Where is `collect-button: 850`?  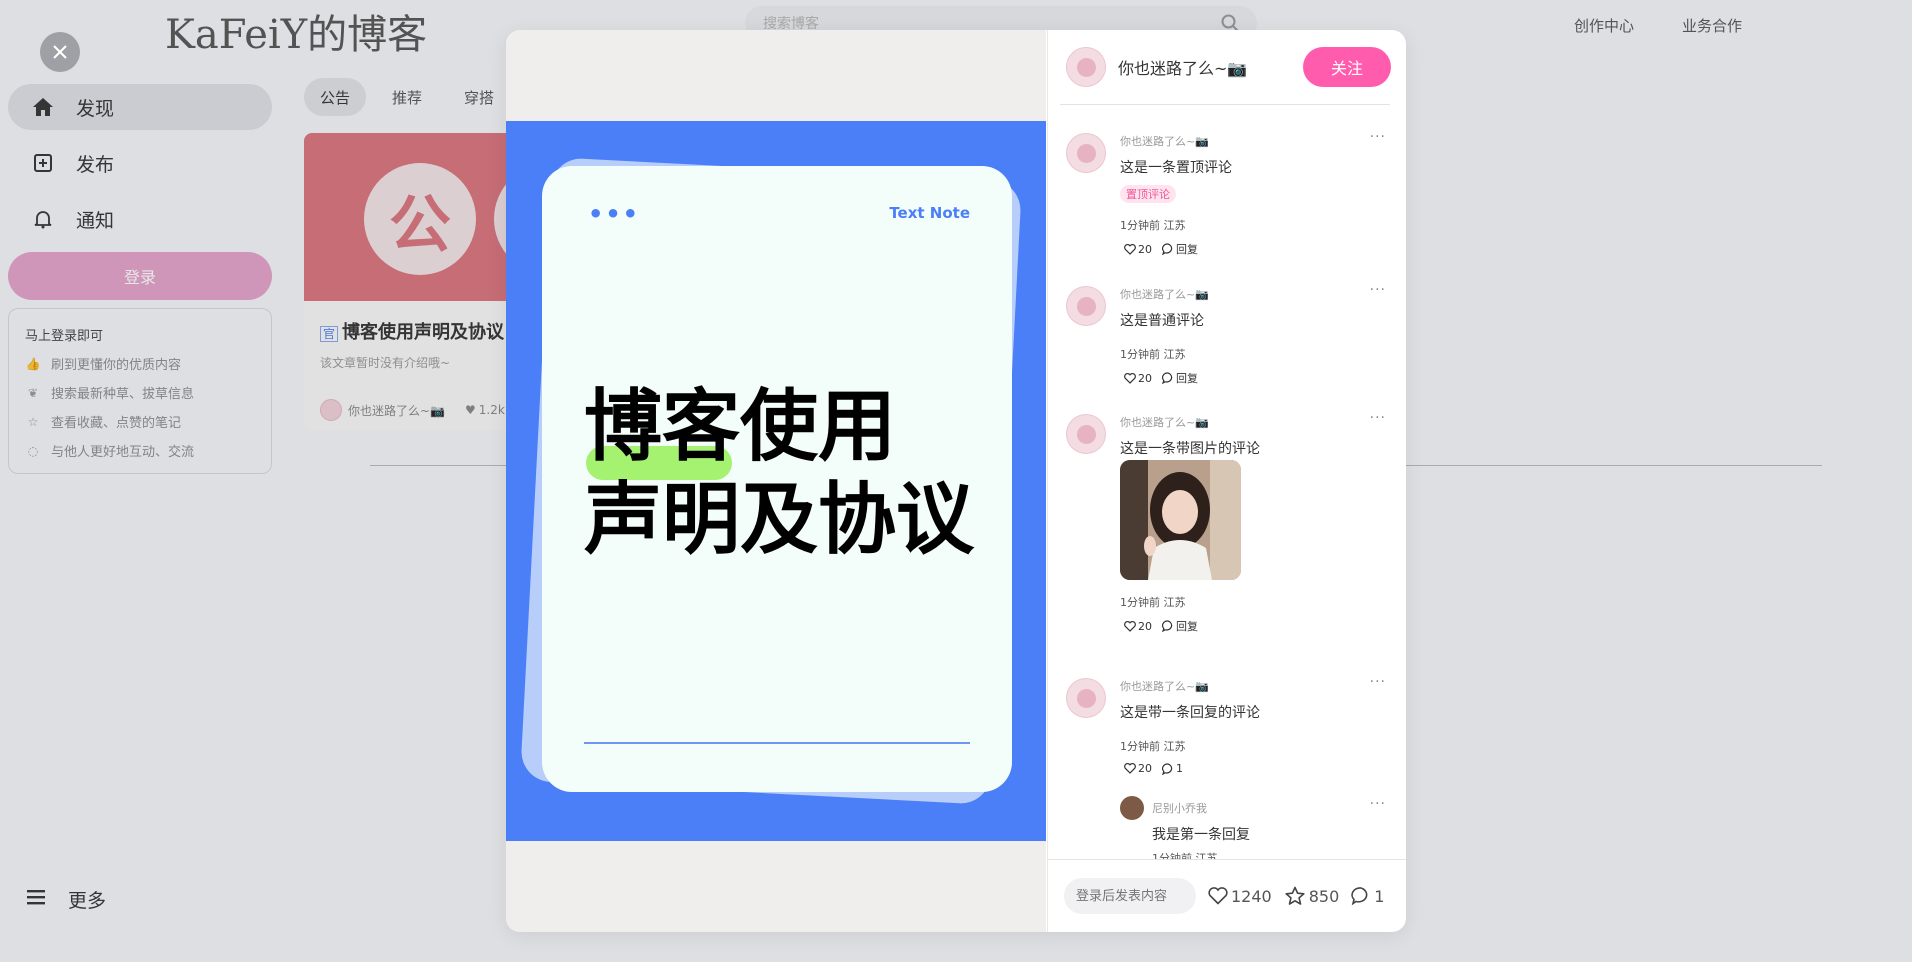
collect-button: 850 is located at coordinates (1312, 896).